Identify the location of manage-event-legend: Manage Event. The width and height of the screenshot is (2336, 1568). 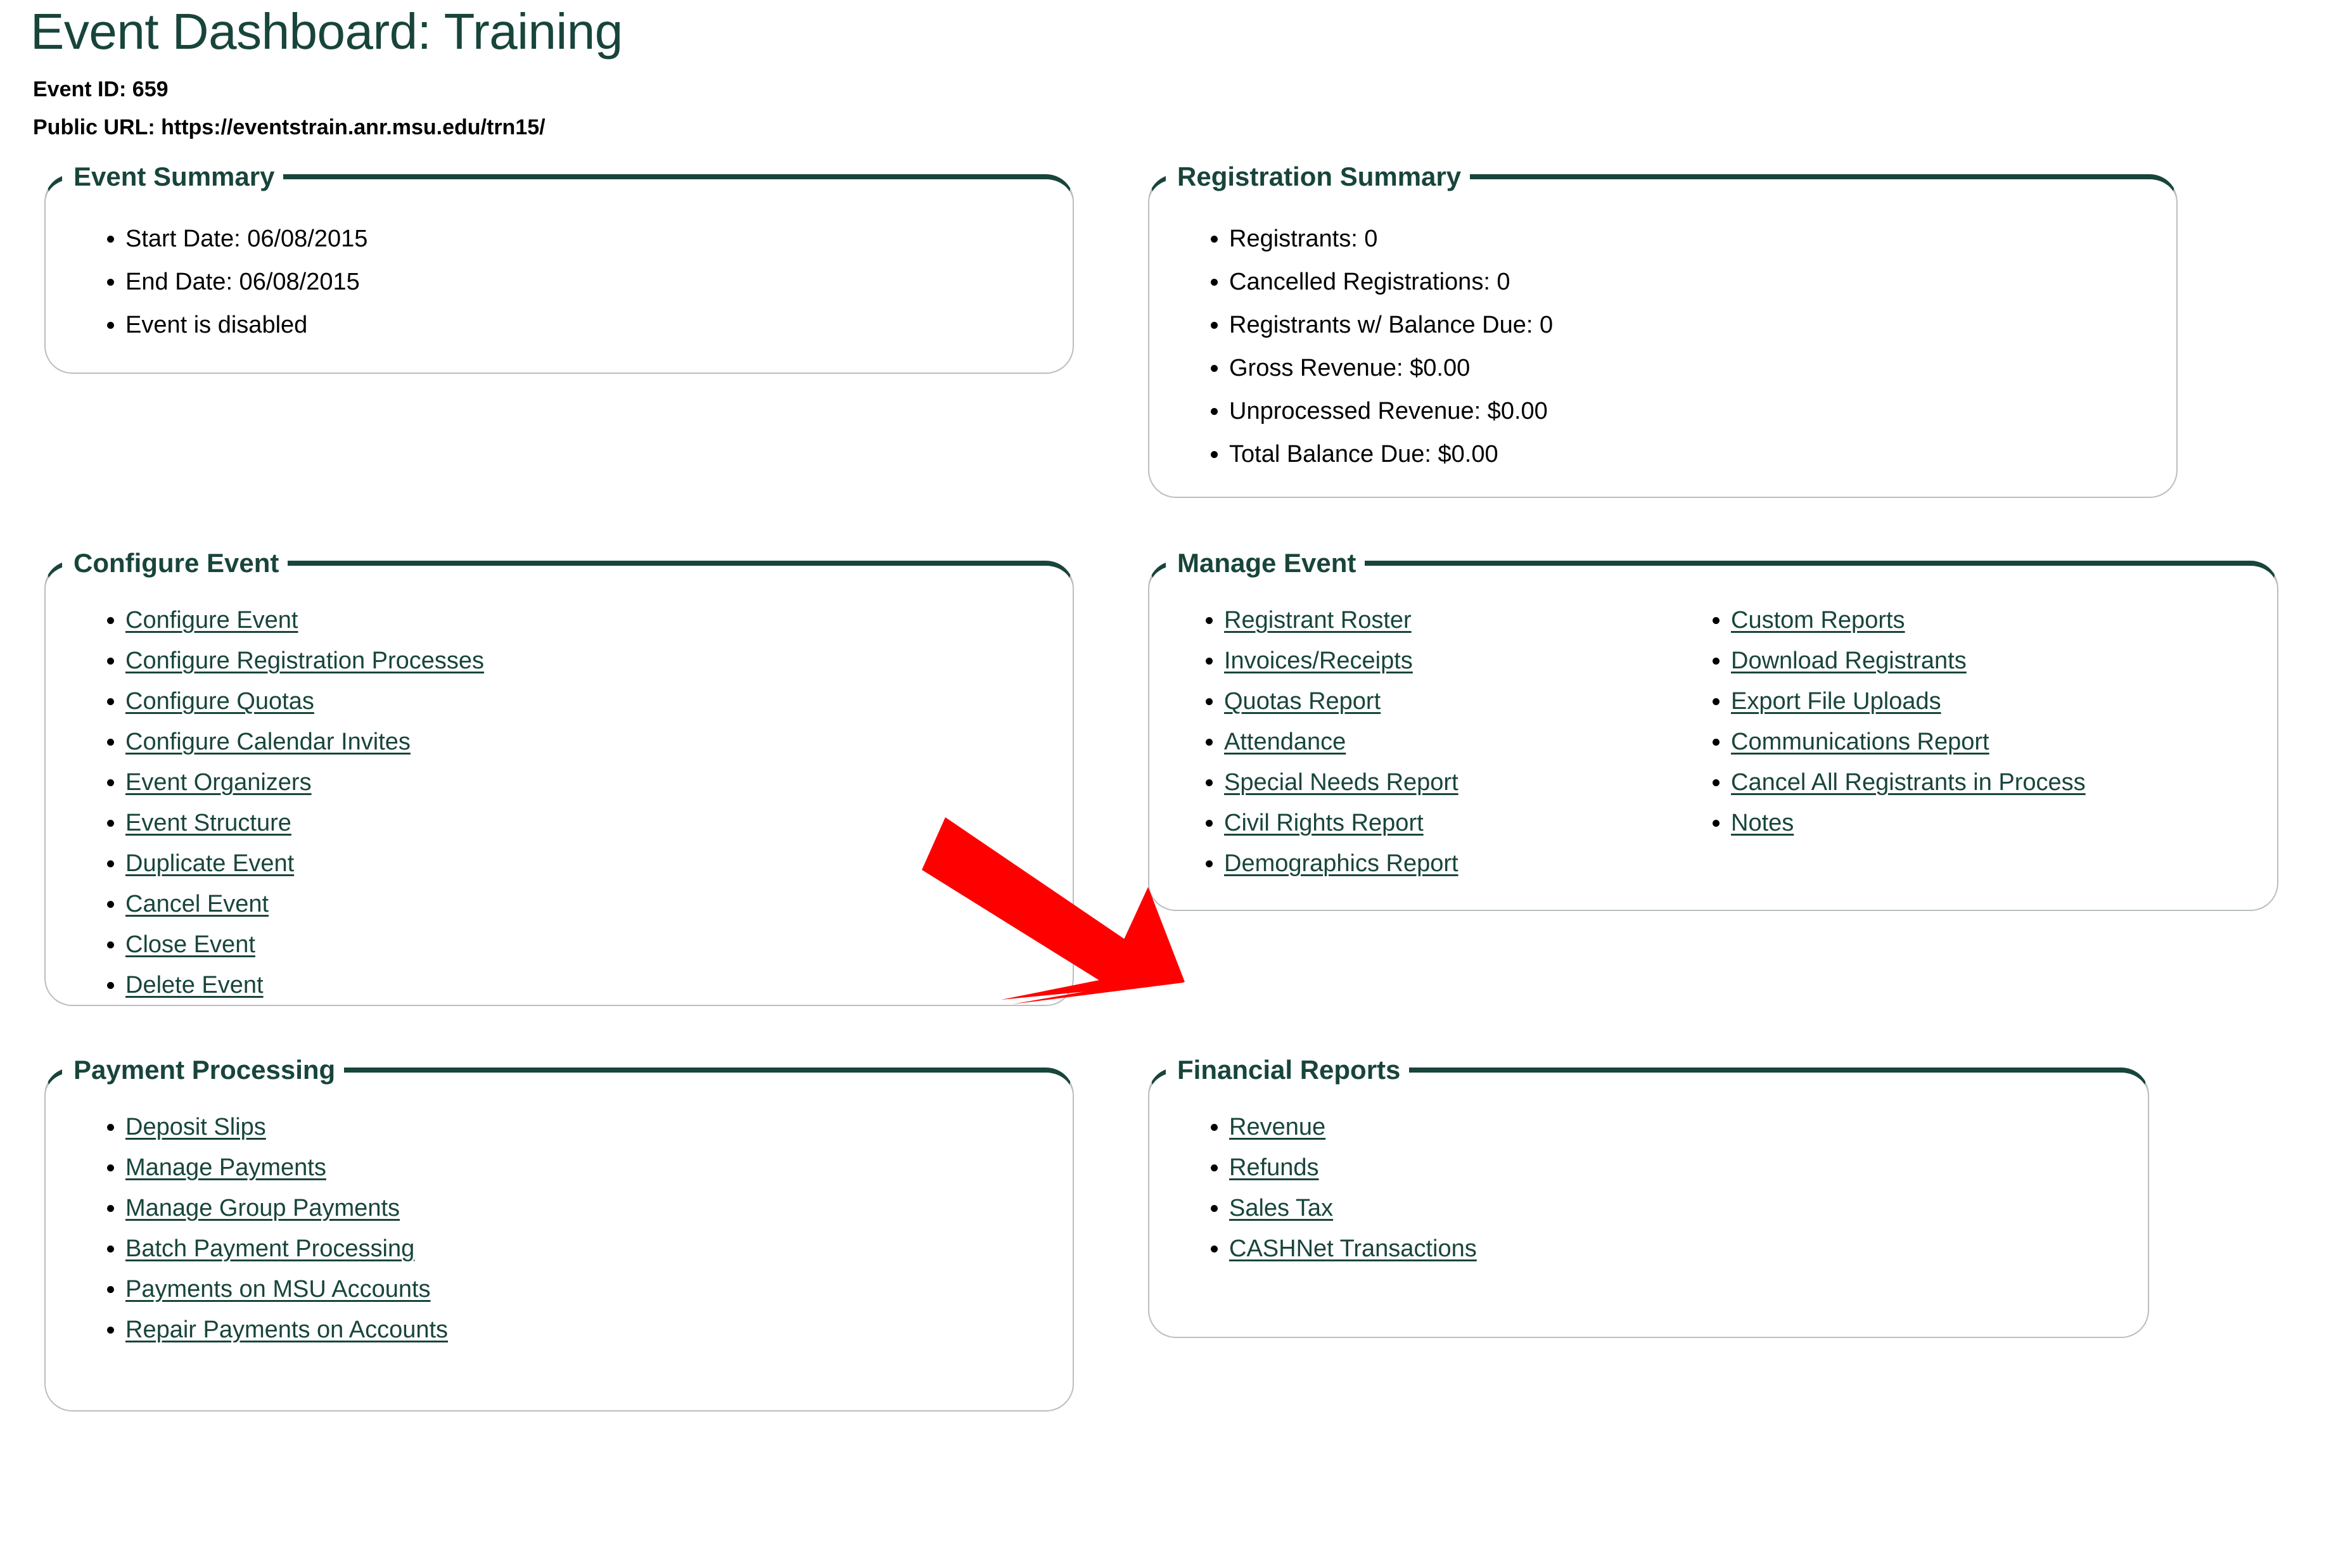
(1266, 563).